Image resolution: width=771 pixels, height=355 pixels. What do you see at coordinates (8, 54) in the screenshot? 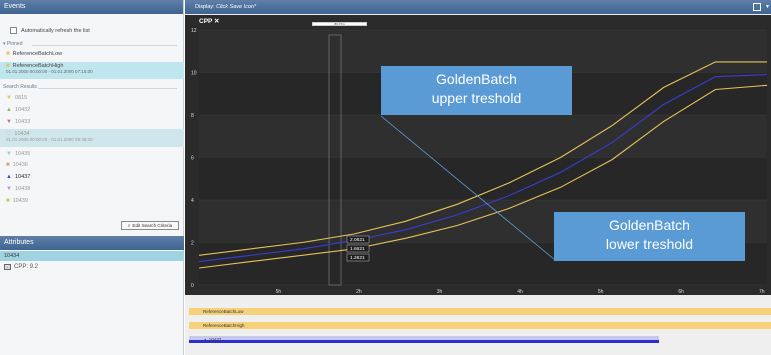
I see `batch-icon: ■` at bounding box center [8, 54].